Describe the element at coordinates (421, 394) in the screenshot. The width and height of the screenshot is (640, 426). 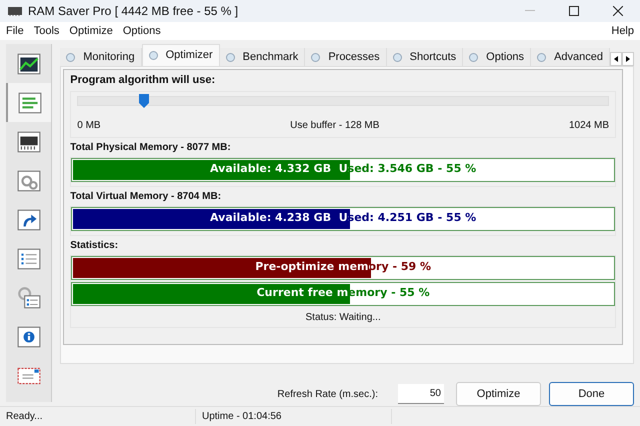
I see `refresh-rate-field: 50` at that location.